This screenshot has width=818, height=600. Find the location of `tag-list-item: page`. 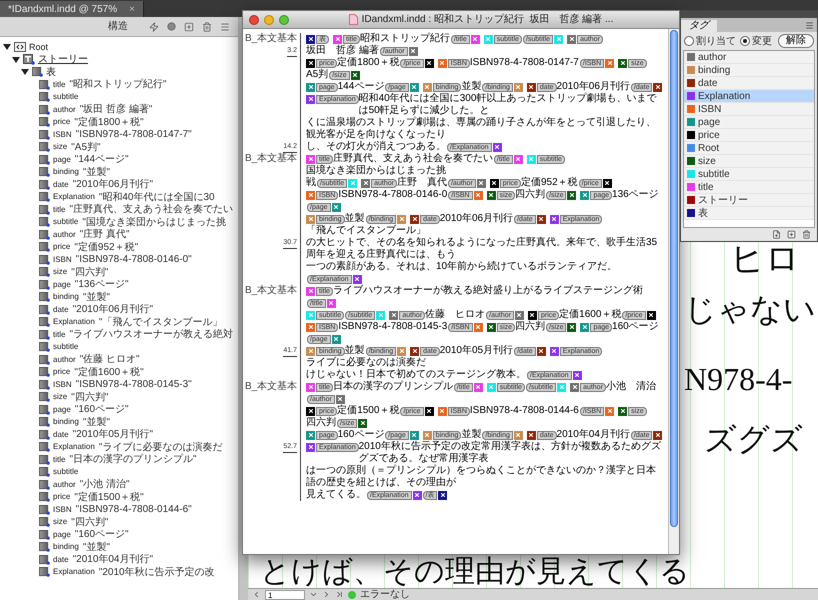

tag-list-item: page is located at coordinates (749, 122).